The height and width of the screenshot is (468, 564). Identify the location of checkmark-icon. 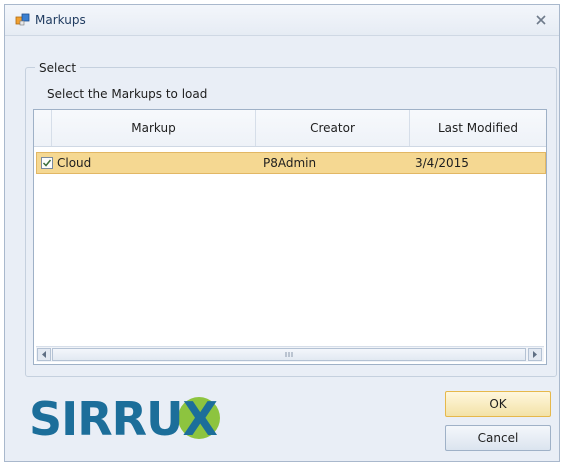
(47, 163).